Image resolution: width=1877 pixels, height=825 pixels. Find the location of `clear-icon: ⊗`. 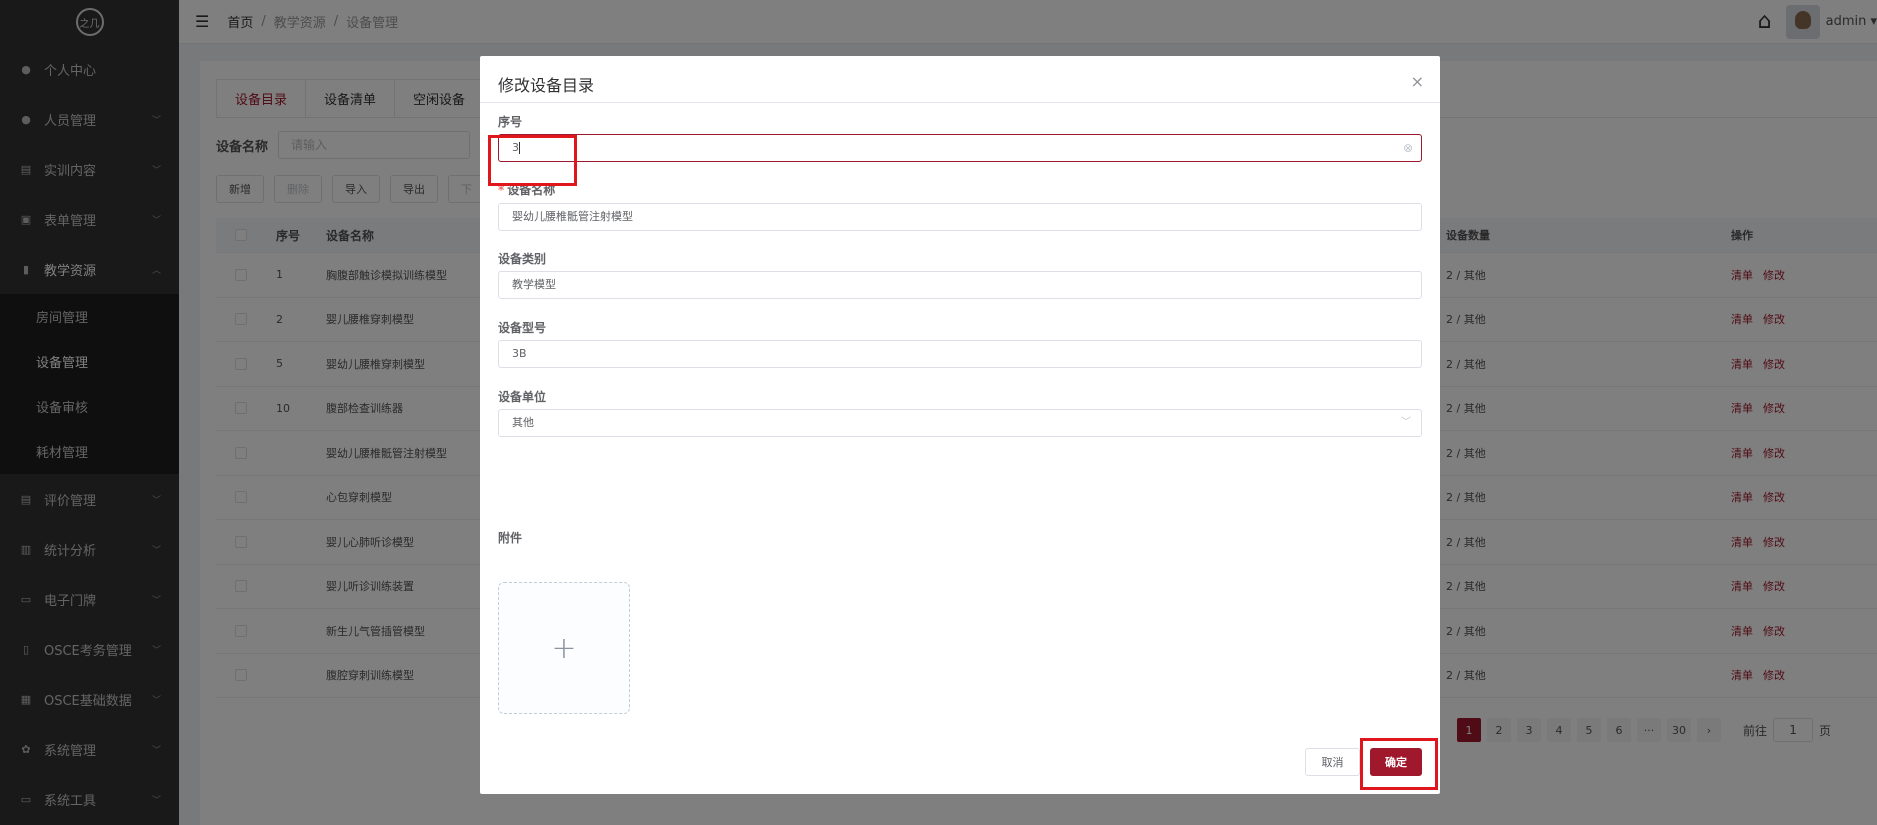

clear-icon: ⊗ is located at coordinates (1408, 148).